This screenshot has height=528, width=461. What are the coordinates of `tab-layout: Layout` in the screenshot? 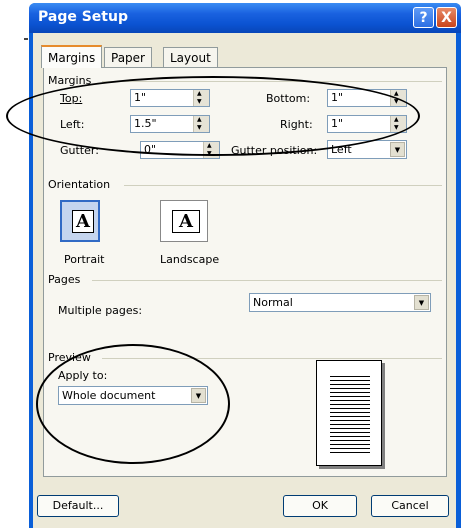 It's located at (190, 57).